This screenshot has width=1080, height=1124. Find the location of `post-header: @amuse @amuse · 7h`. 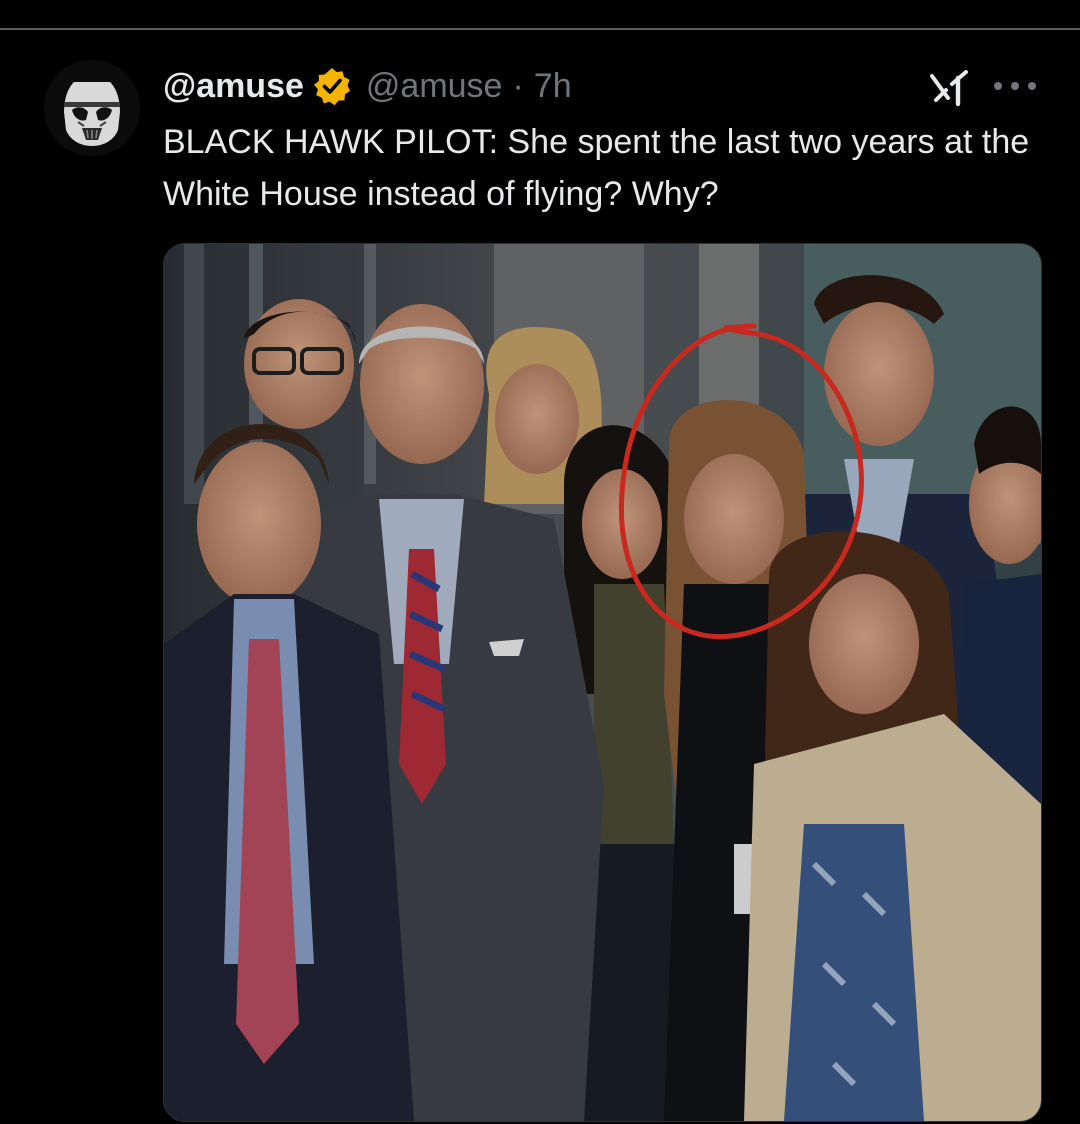

post-header: @amuse @amuse · 7h is located at coordinates (367, 86).